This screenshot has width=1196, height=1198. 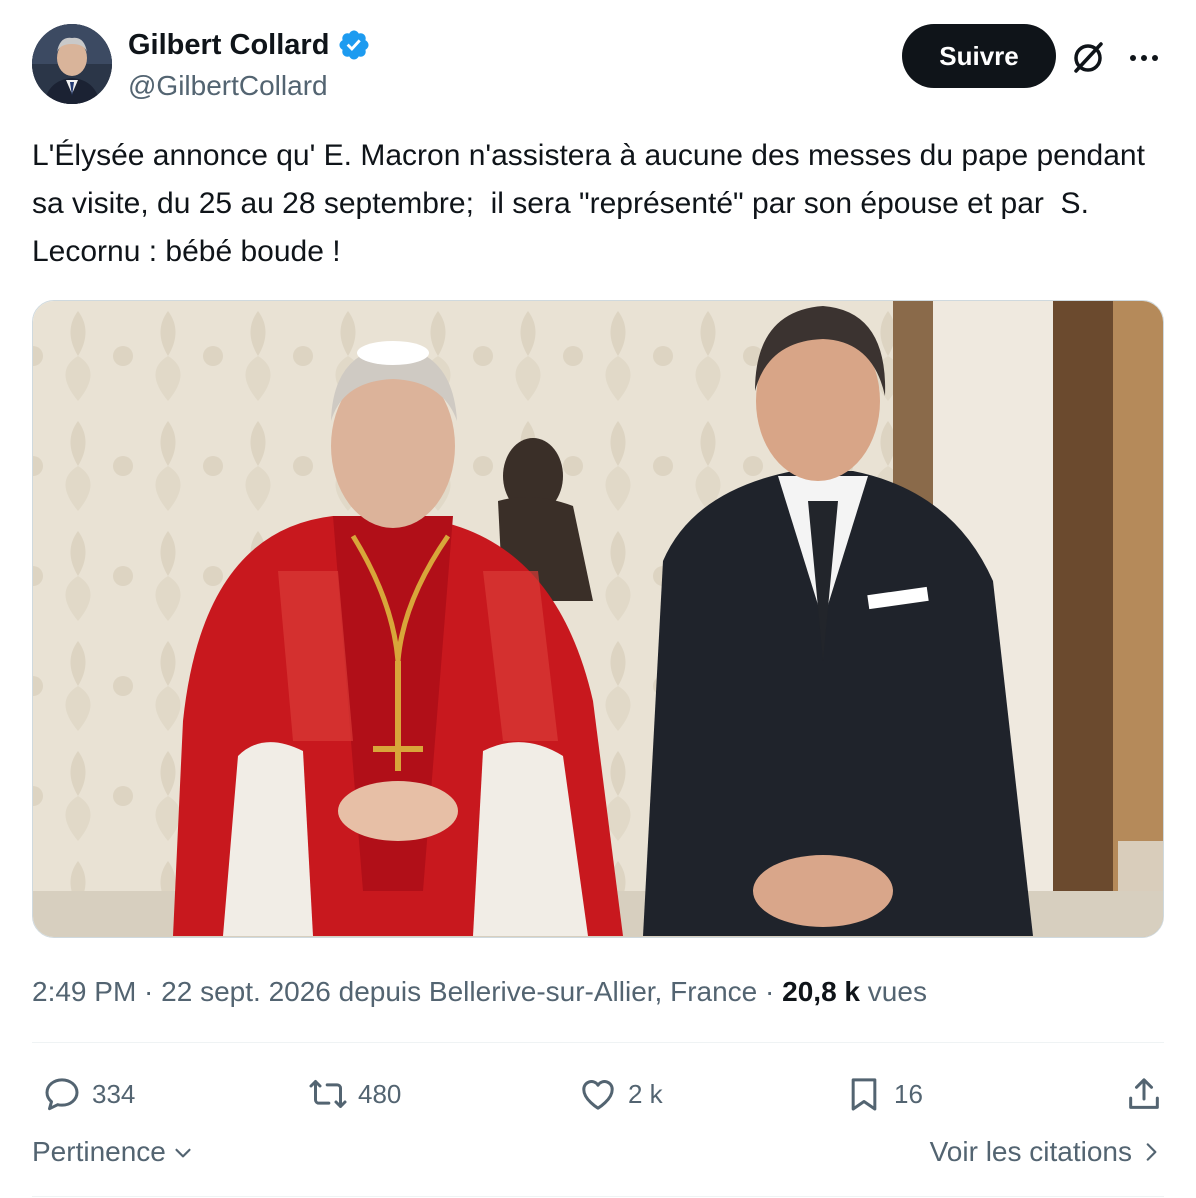 What do you see at coordinates (62, 1094) in the screenshot?
I see `reply-icon` at bounding box center [62, 1094].